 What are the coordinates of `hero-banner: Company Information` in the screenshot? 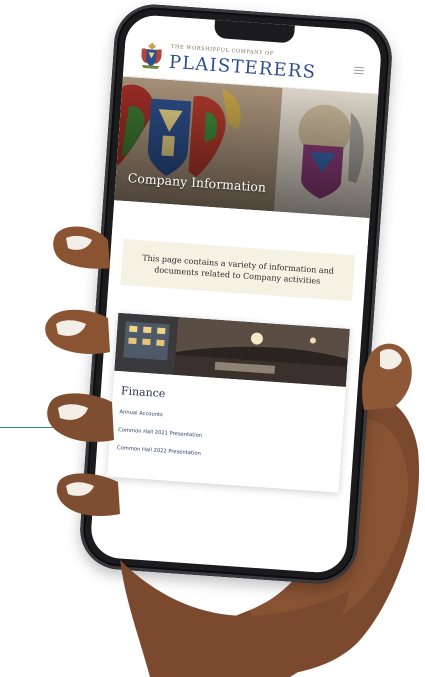 It's located at (246, 147).